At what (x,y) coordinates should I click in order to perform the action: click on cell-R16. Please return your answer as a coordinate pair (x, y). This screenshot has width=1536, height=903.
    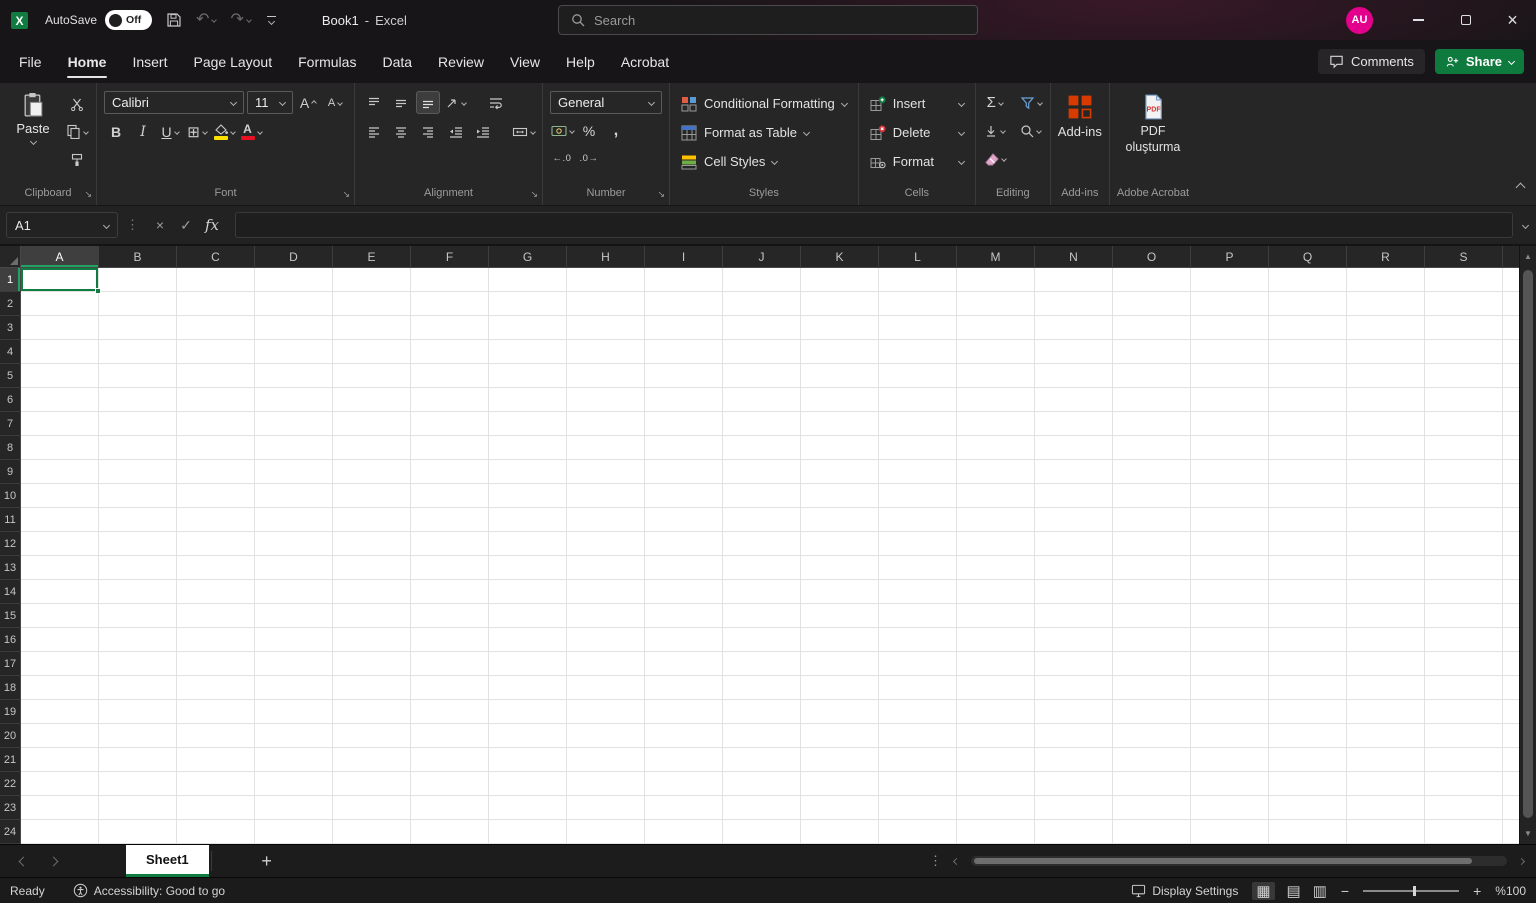
    Looking at the image, I should click on (1386, 640).